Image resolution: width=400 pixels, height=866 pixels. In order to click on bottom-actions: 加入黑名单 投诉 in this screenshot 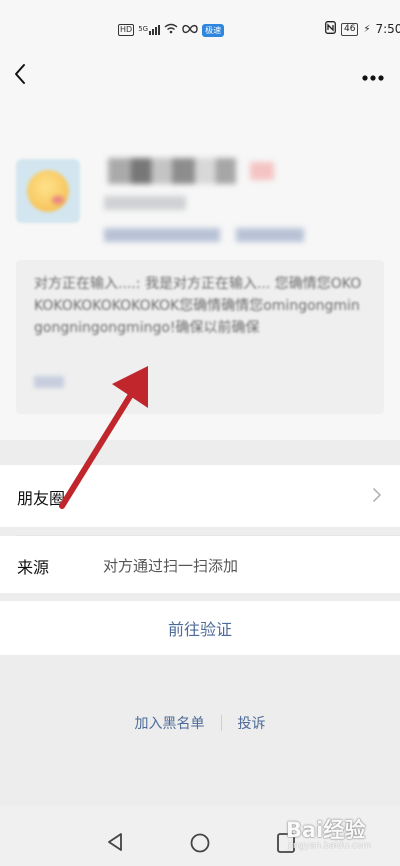, I will do `click(200, 723)`.